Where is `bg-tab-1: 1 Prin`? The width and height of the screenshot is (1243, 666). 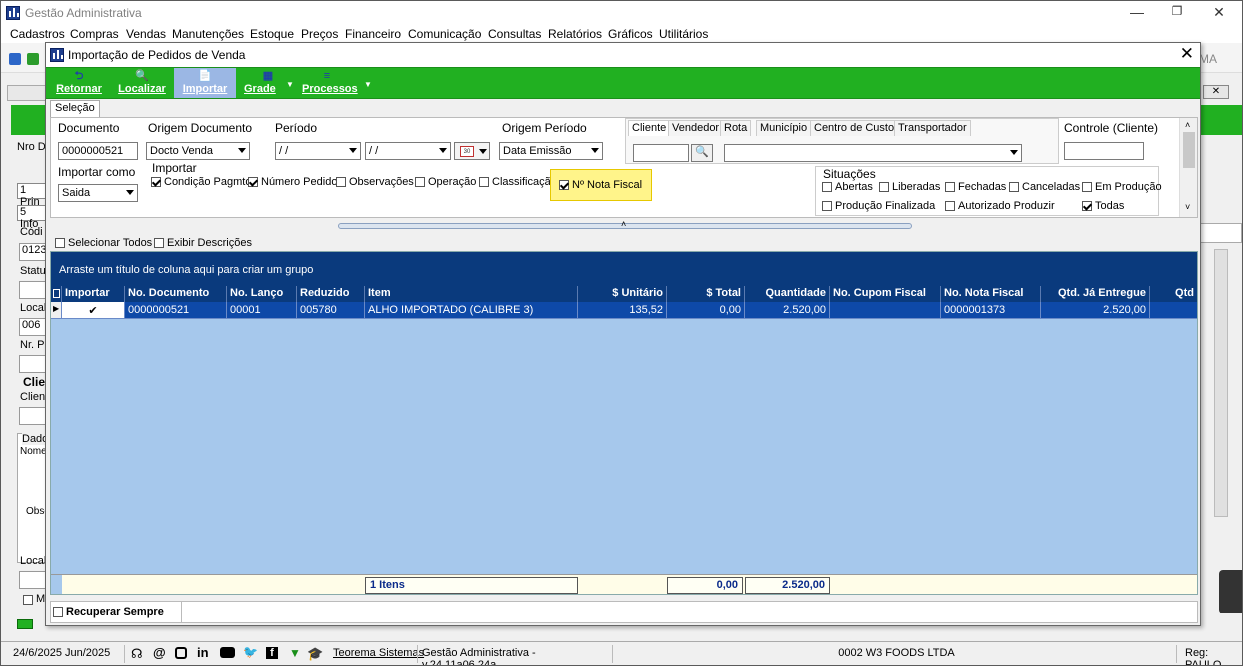 bg-tab-1: 1 Prin is located at coordinates (32, 195).